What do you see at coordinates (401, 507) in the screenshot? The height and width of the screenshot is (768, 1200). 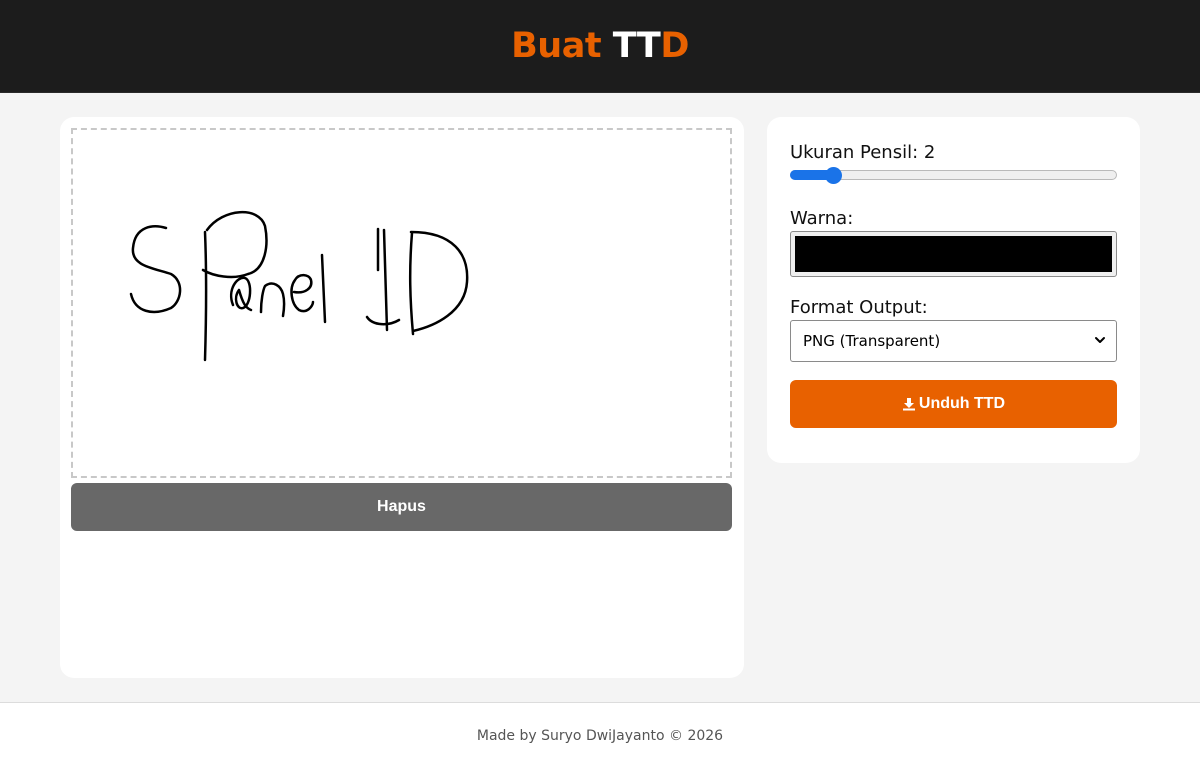 I see `clear-button: Hapus` at bounding box center [401, 507].